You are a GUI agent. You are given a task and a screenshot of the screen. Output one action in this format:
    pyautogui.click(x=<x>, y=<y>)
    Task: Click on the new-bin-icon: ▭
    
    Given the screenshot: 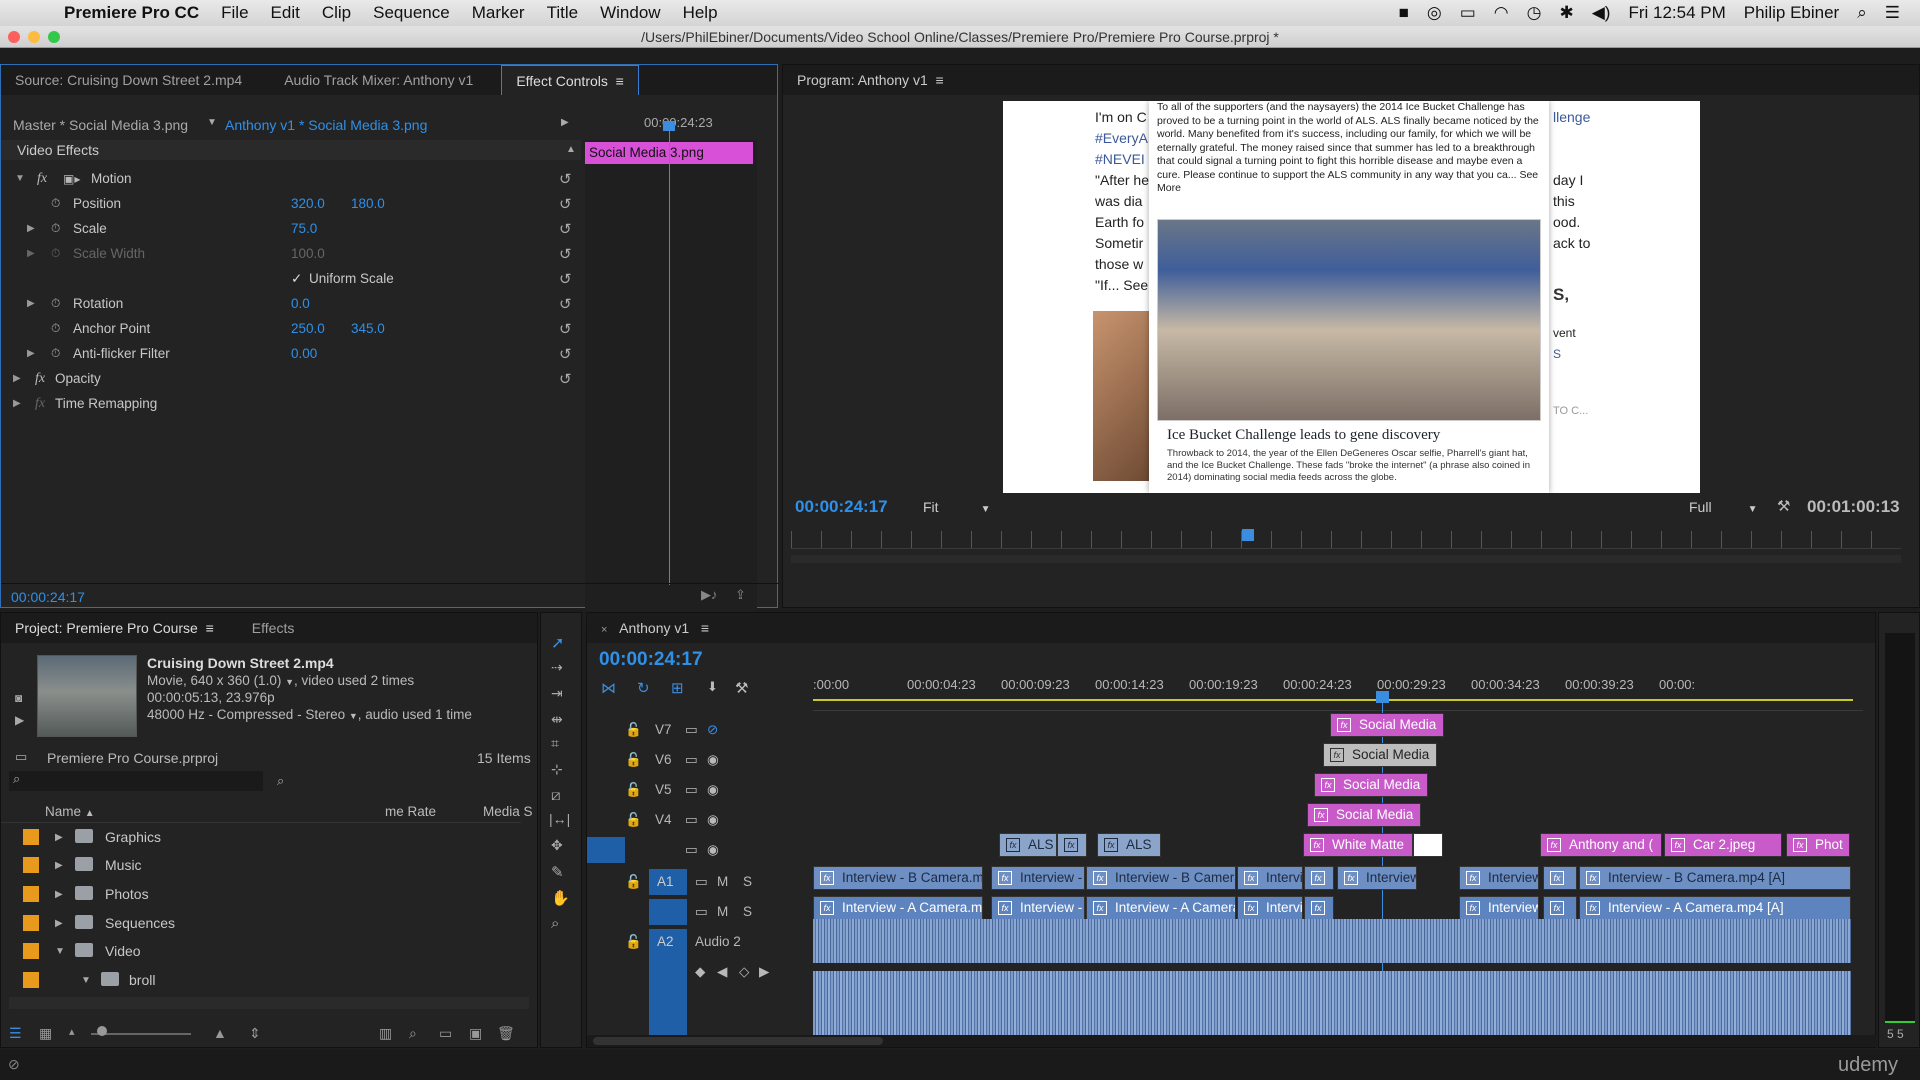 What is the action you would take?
    pyautogui.click(x=445, y=1033)
    